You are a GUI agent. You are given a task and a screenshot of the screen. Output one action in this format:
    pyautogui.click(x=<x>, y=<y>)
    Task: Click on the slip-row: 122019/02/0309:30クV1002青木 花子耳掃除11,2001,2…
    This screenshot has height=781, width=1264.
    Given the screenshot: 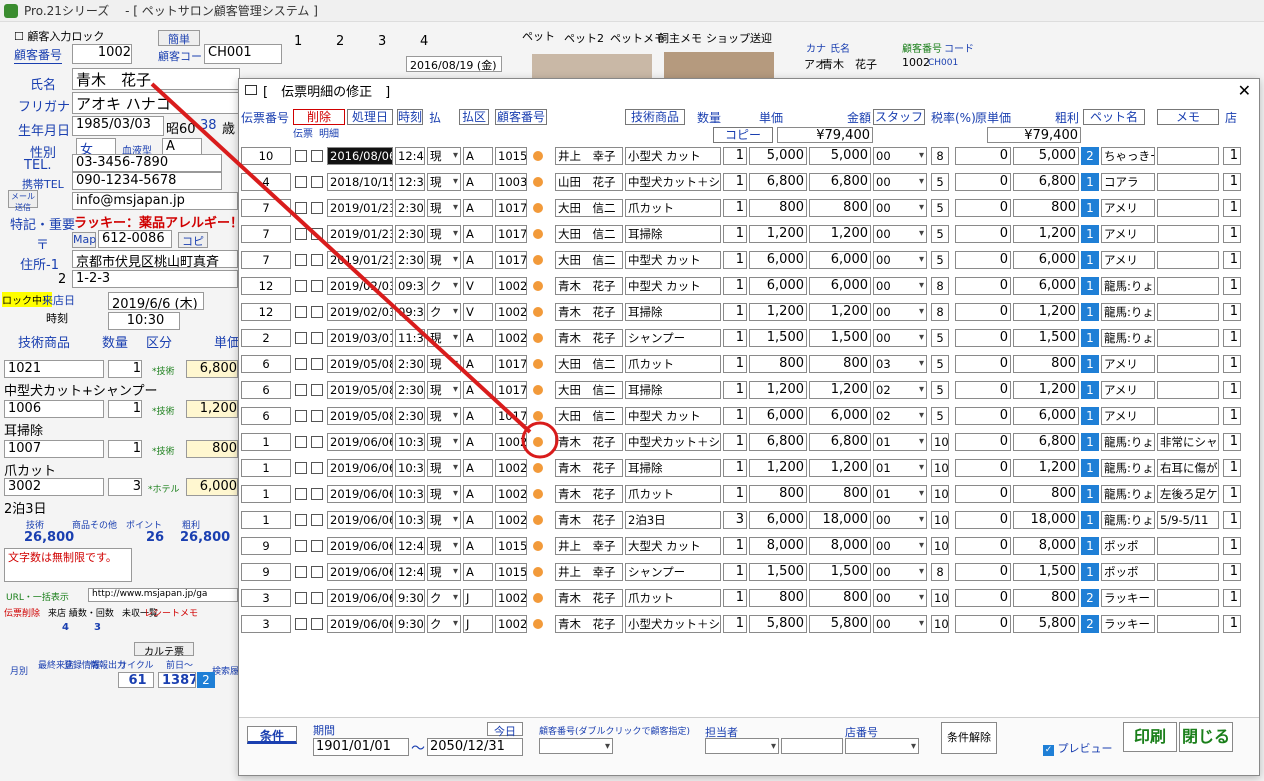 What is the action you would take?
    pyautogui.click(x=740, y=312)
    